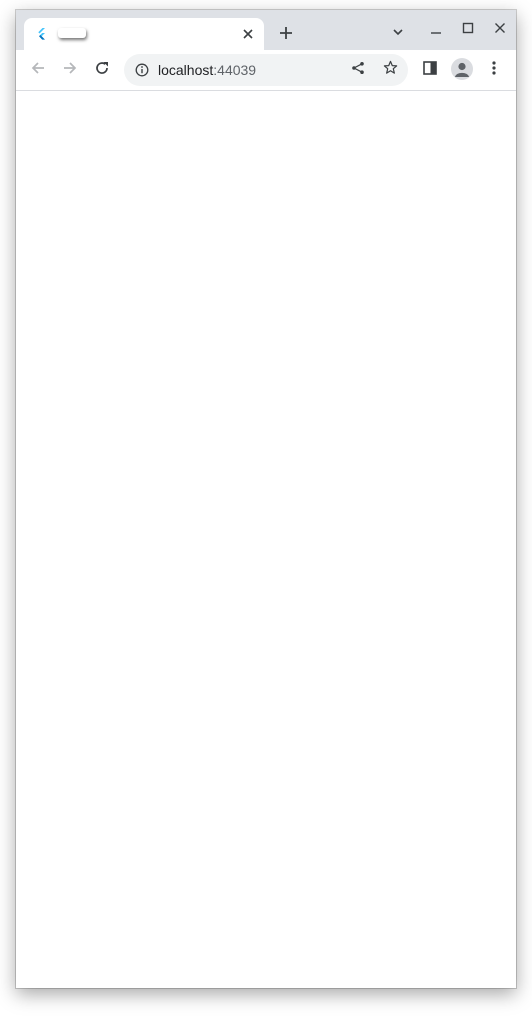 This screenshot has width=532, height=1020. I want to click on tab-search-button, so click(398, 34).